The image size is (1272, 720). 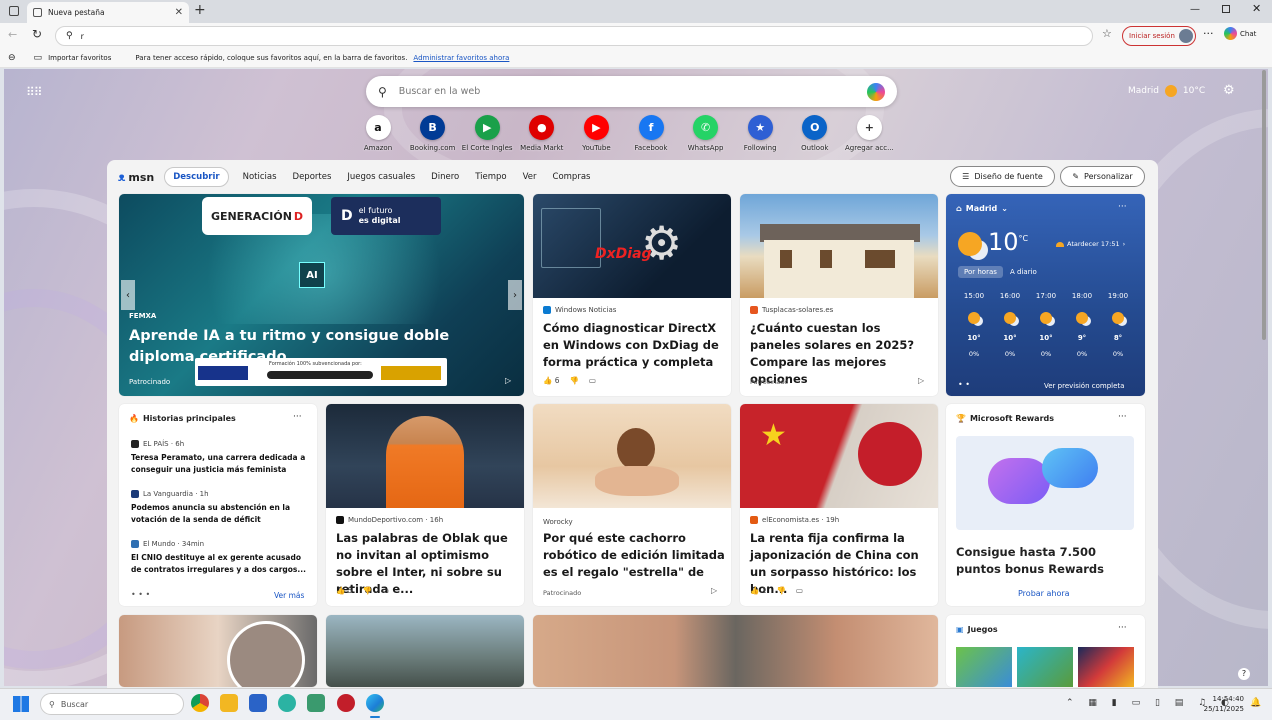 I want to click on msn-logo: ᴥ msn, so click(x=136, y=177).